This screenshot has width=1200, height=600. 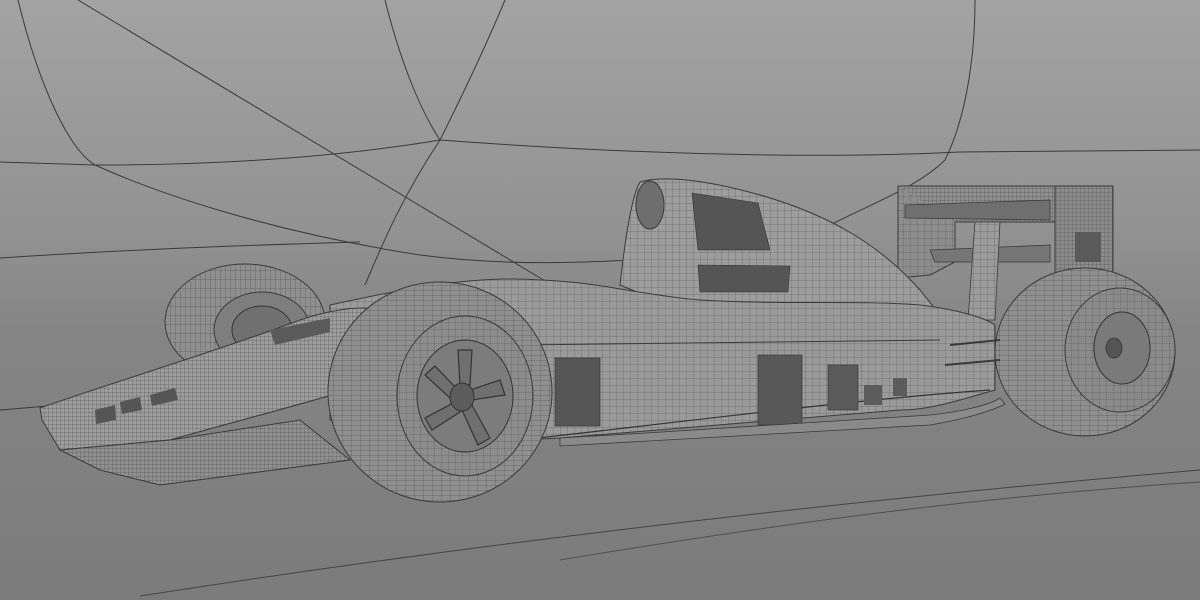 I want to click on front-right-wheel, so click(x=440, y=392).